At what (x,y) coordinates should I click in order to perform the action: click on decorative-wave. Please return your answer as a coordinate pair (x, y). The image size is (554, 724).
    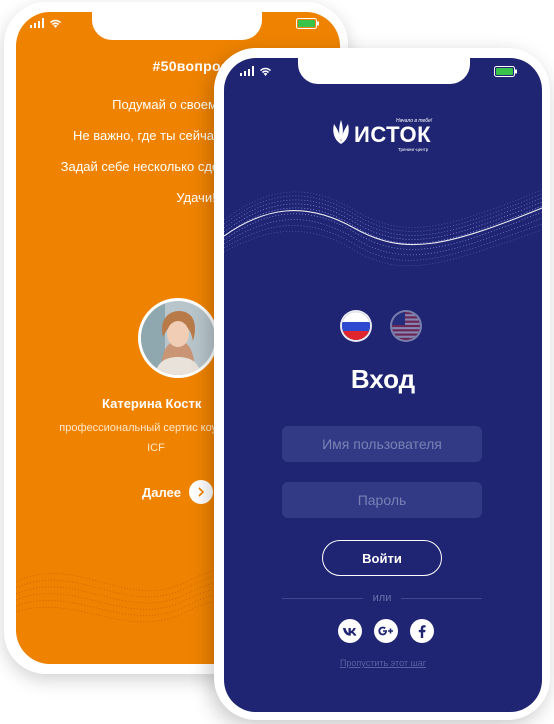
    Looking at the image, I should click on (383, 228).